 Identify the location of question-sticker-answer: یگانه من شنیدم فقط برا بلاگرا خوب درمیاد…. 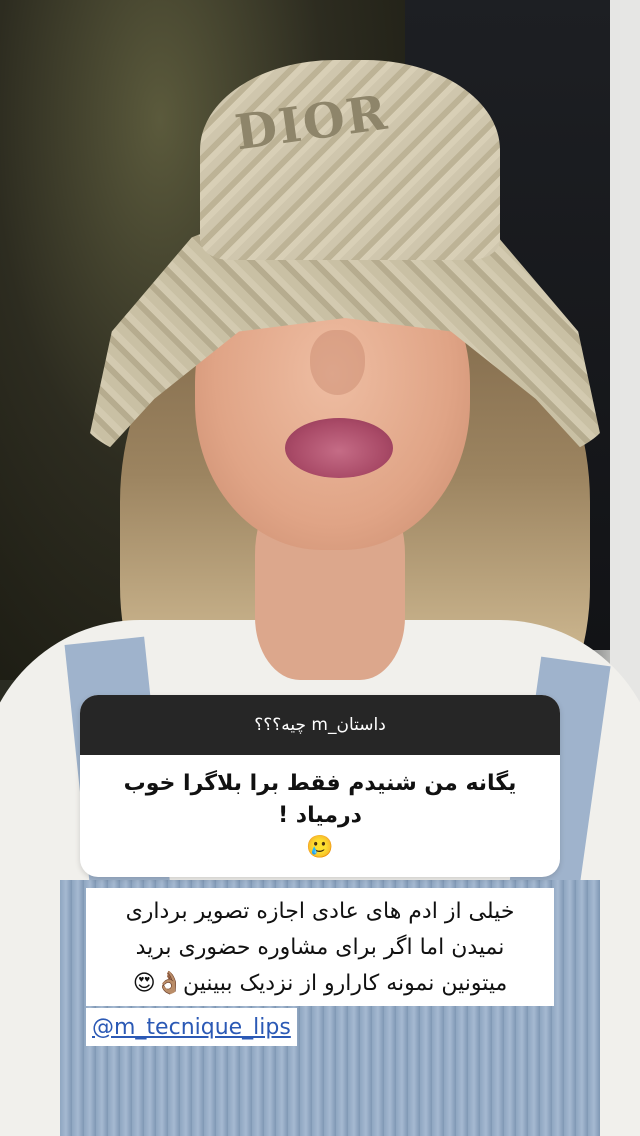
(320, 816).